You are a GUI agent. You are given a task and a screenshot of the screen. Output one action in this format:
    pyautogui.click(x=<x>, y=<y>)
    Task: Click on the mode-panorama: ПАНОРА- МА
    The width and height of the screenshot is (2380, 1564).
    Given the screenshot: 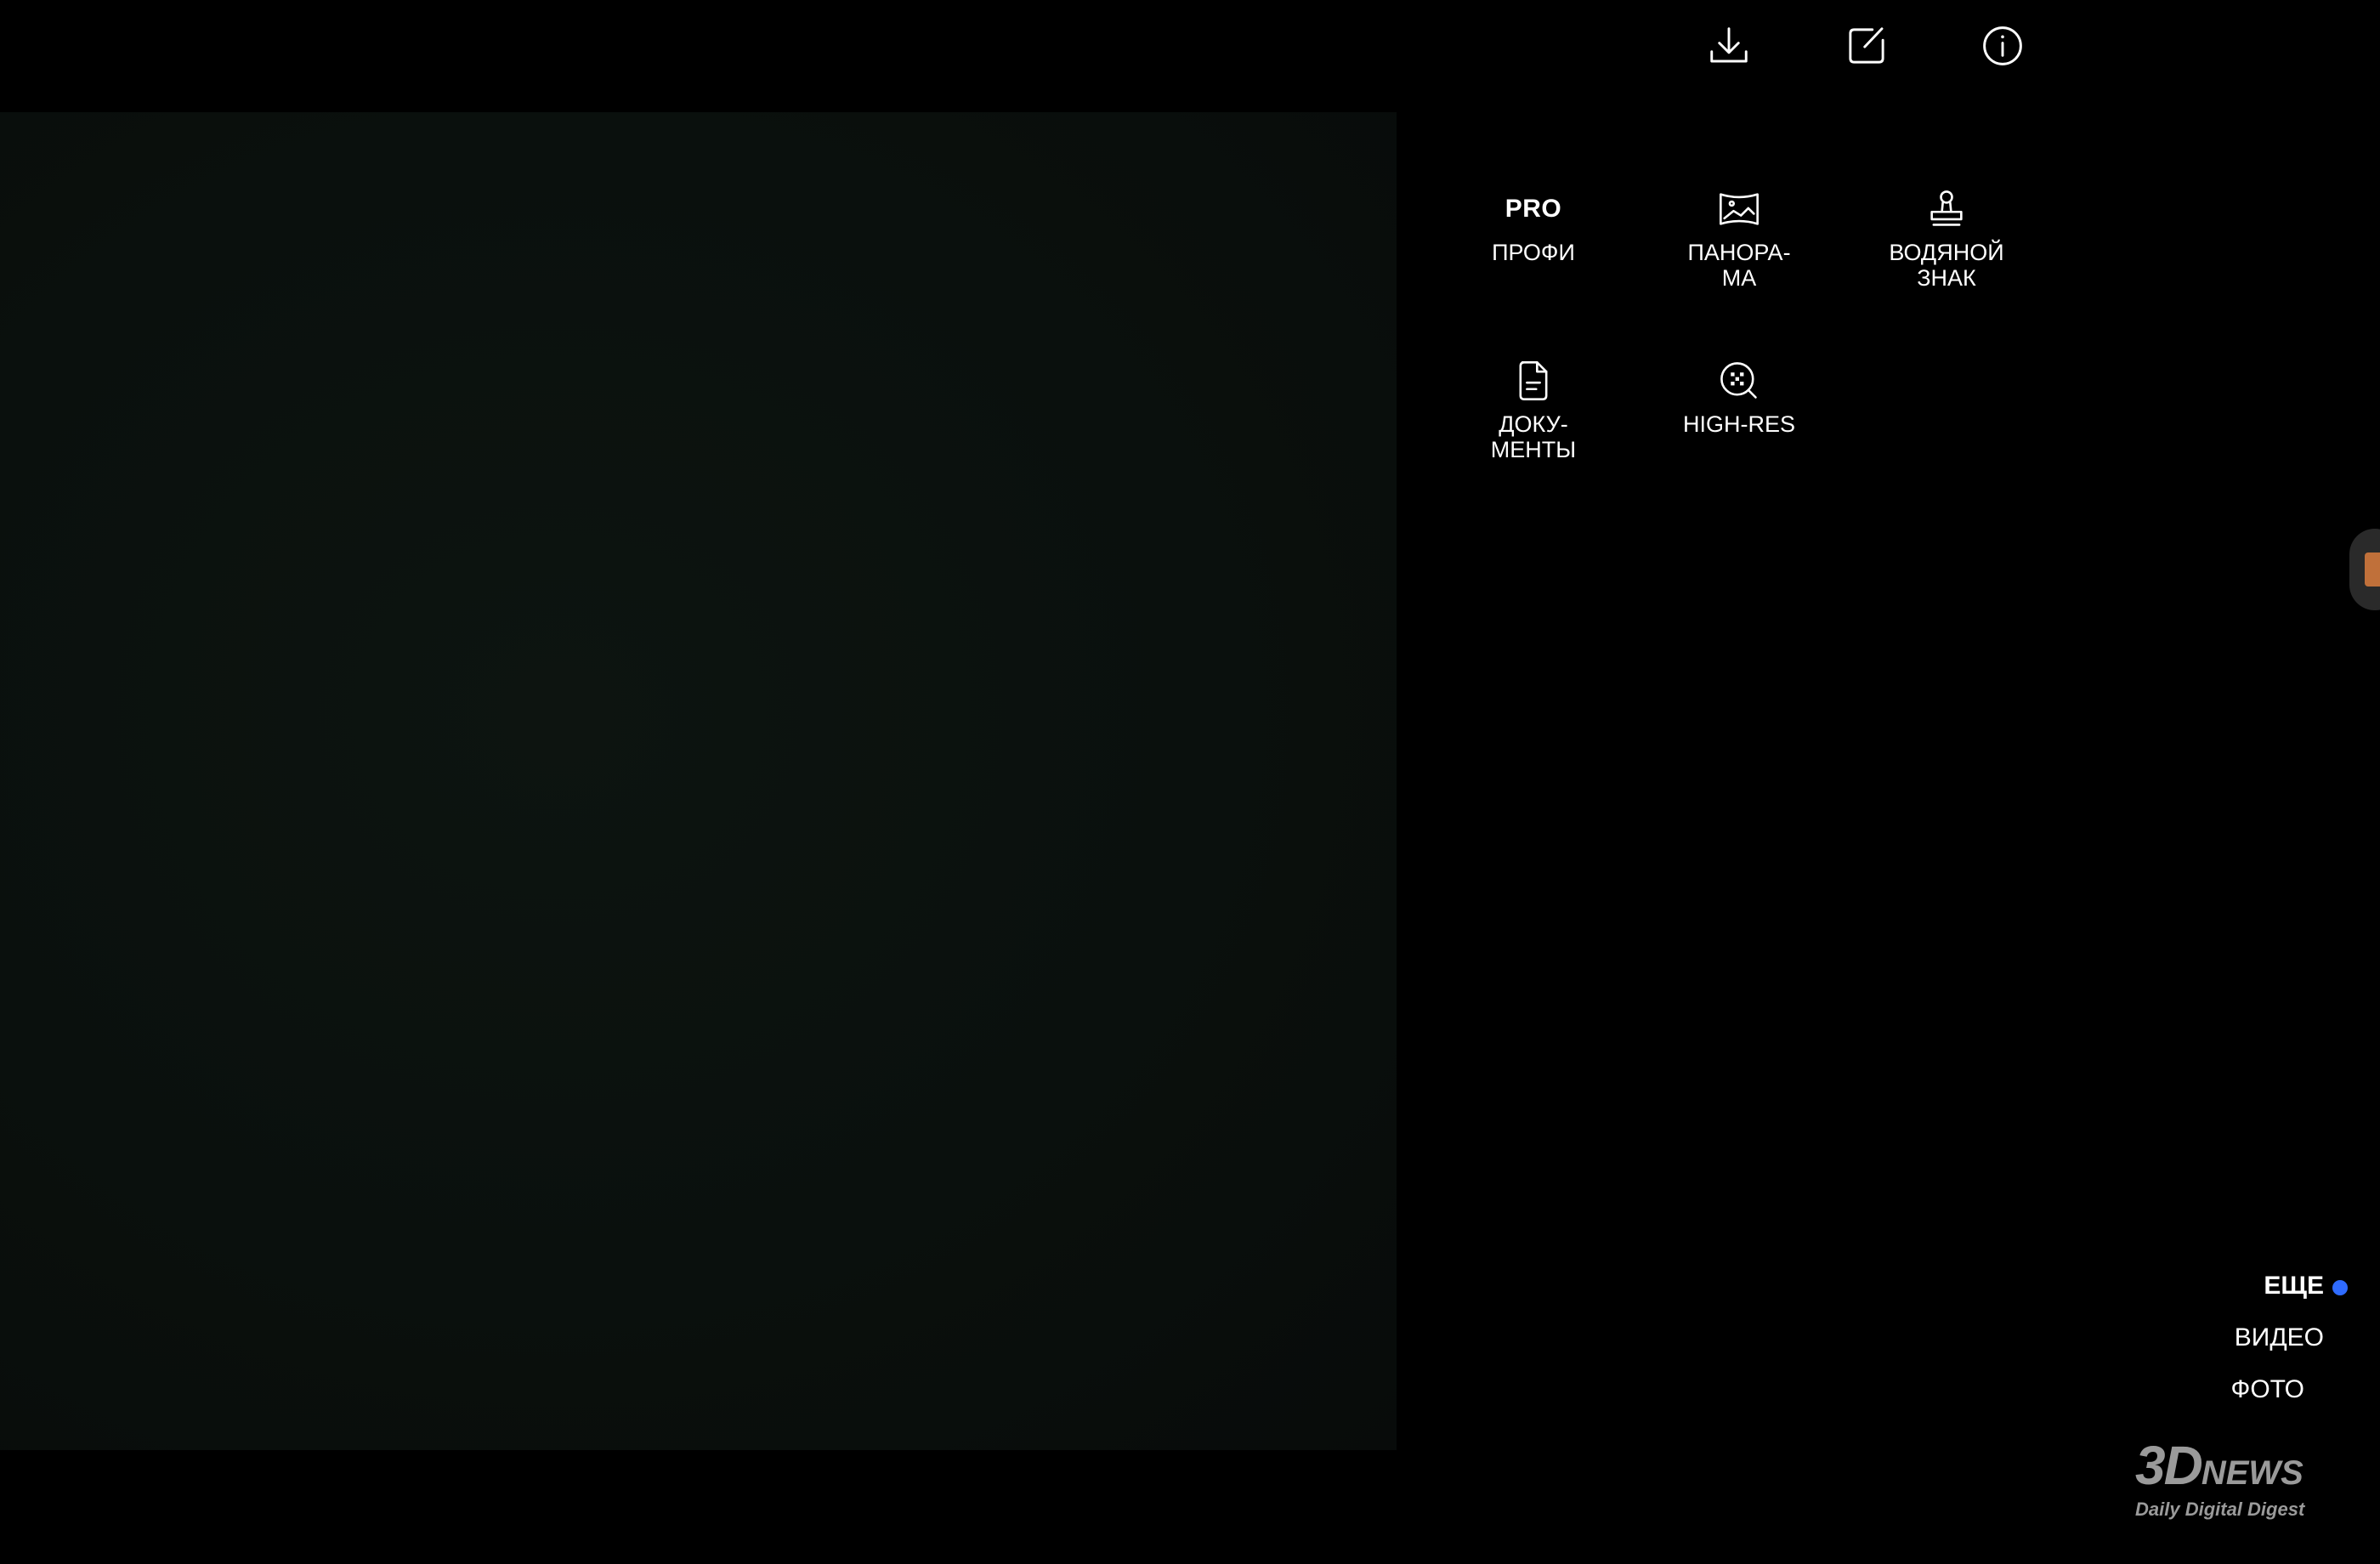 What is the action you would take?
    pyautogui.click(x=1739, y=238)
    